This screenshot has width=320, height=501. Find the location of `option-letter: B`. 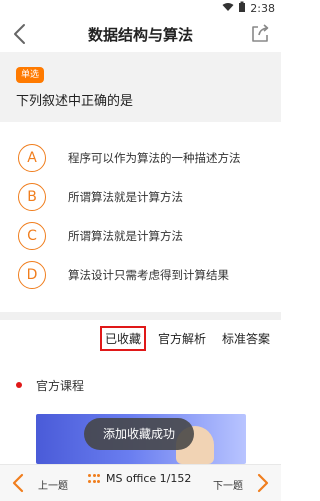

option-letter: B is located at coordinates (32, 197).